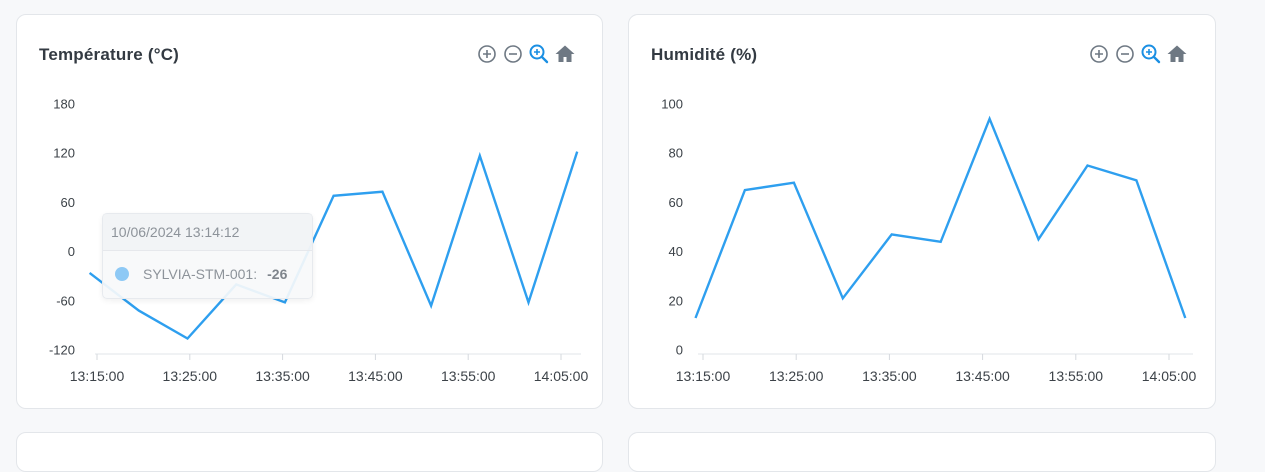 This screenshot has width=1265, height=472. What do you see at coordinates (64, 153) in the screenshot?
I see `y-tick-label: 120` at bounding box center [64, 153].